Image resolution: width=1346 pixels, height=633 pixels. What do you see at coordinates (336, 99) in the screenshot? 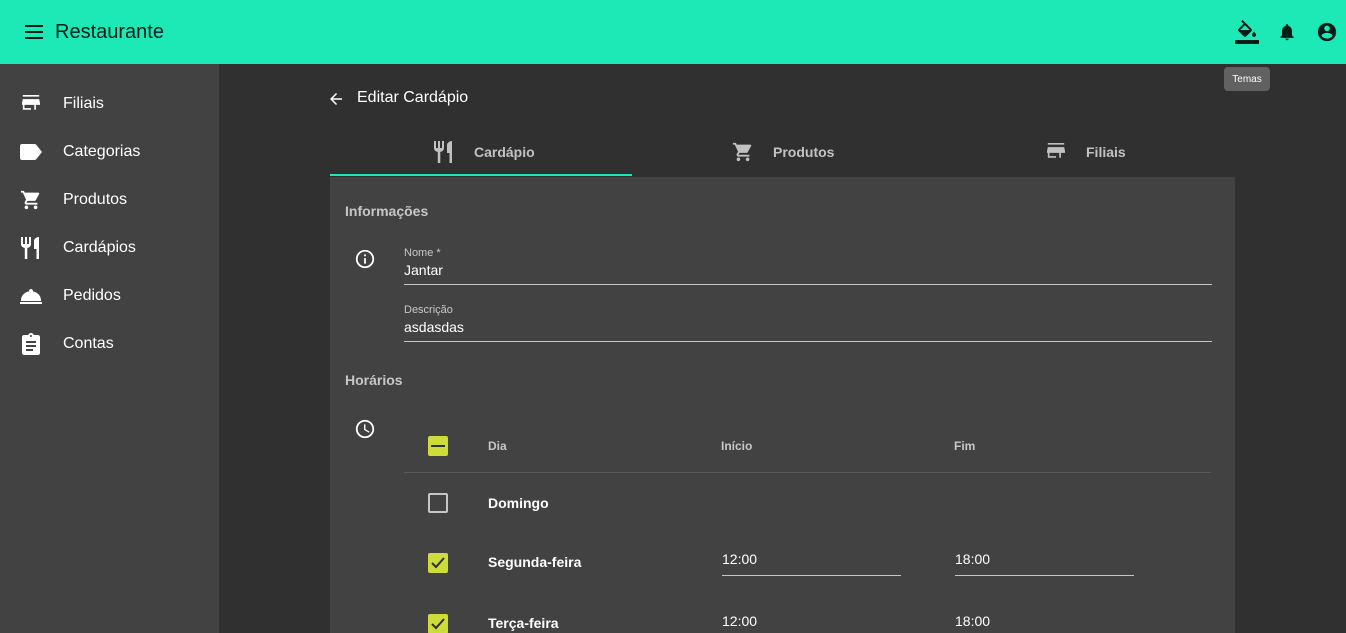
I see `back-arrow-icon` at bounding box center [336, 99].